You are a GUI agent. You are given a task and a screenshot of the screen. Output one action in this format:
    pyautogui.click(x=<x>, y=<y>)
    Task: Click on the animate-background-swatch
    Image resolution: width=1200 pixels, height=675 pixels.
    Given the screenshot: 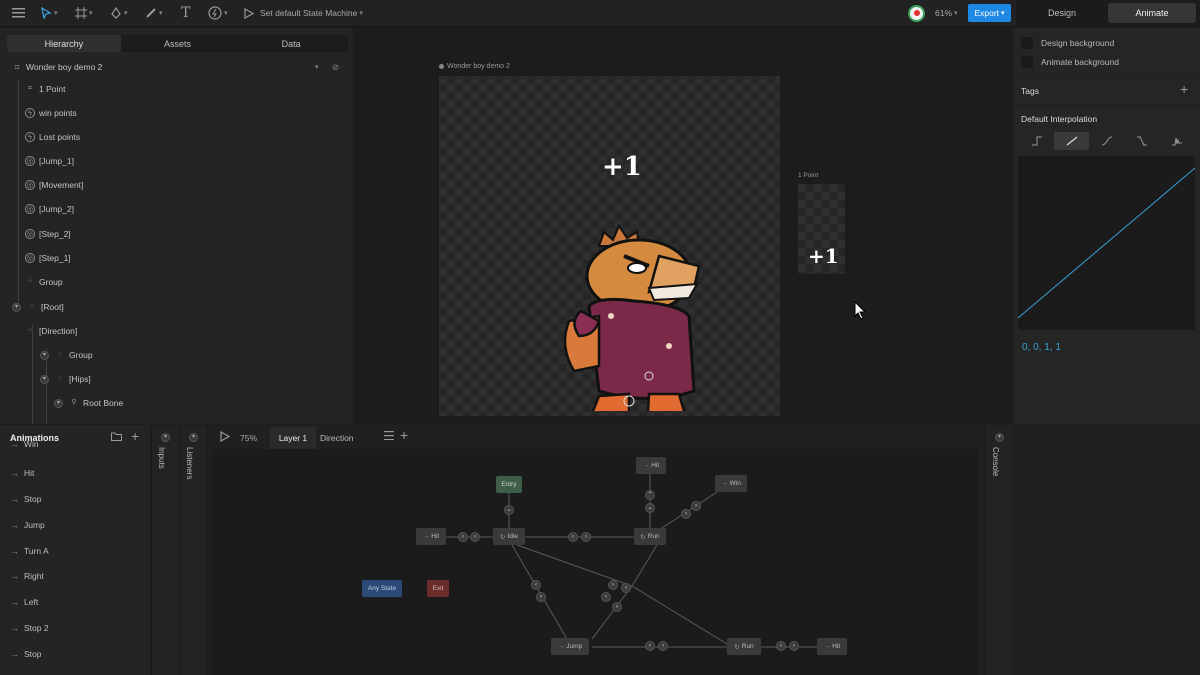 What is the action you would take?
    pyautogui.click(x=1027, y=62)
    